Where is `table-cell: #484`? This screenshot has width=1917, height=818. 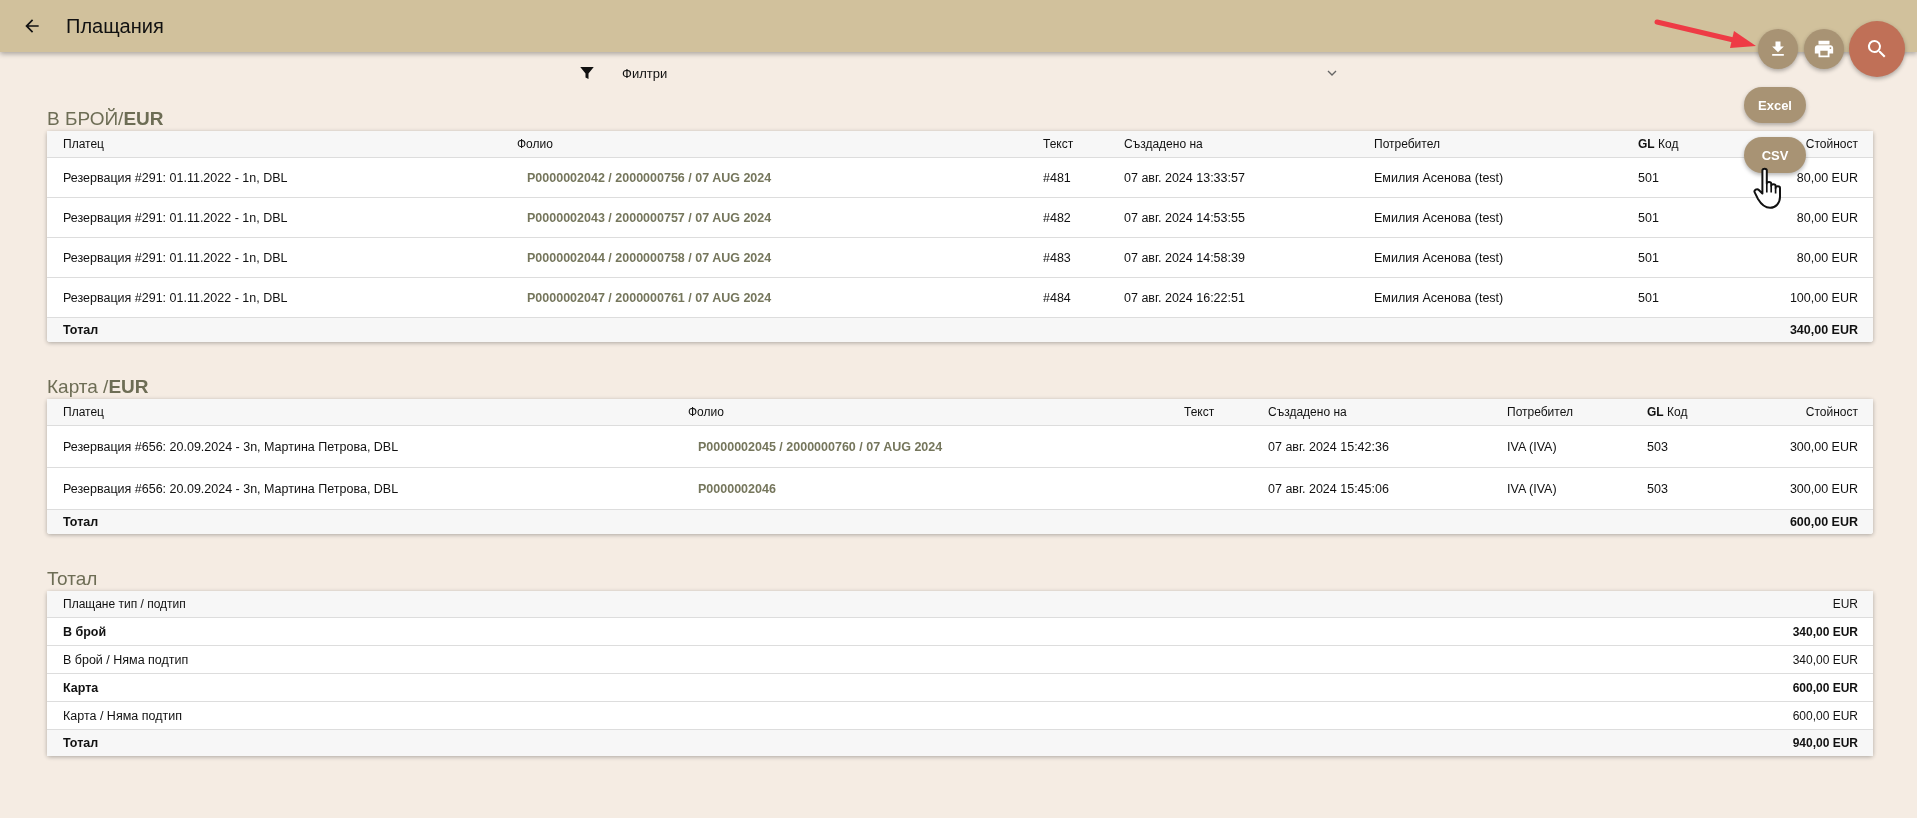 table-cell: #484 is located at coordinates (1057, 297).